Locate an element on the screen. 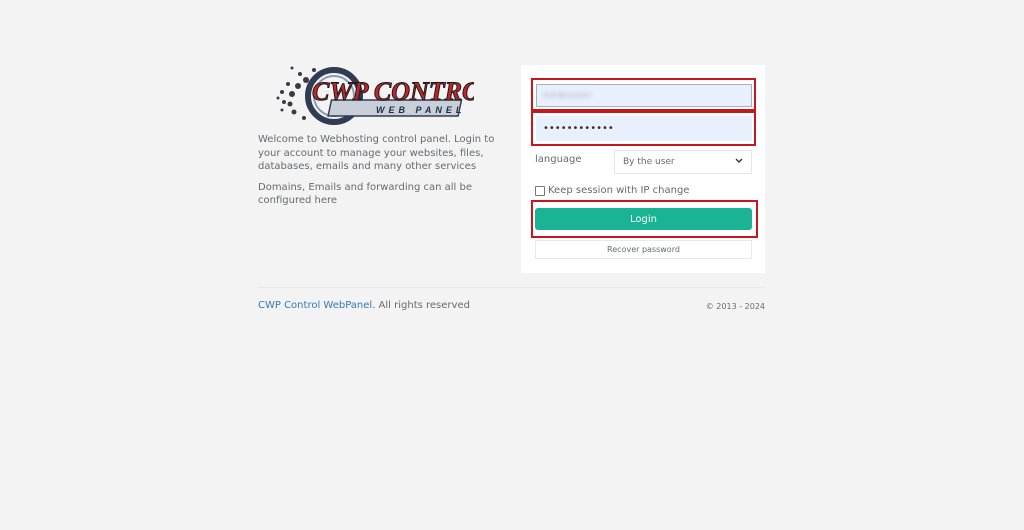 This screenshot has height=530, width=1024. language-select: By the user is located at coordinates (683, 162).